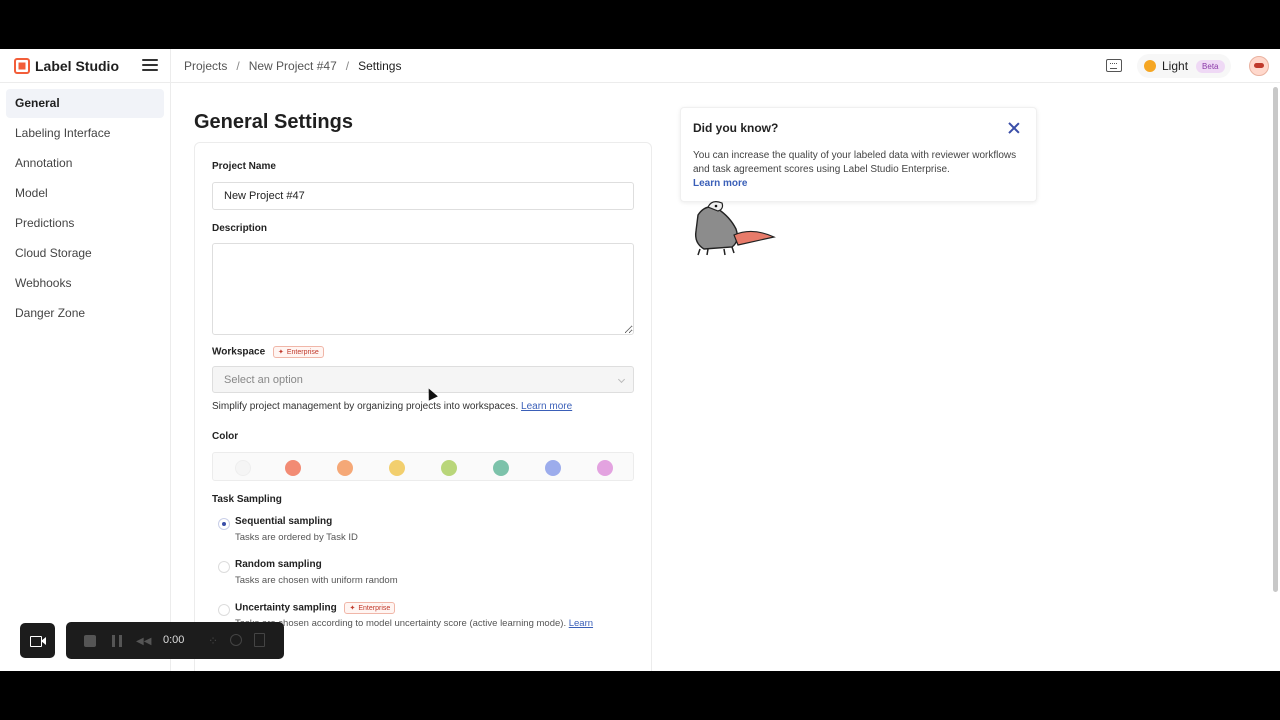 The image size is (1280, 720). Describe the element at coordinates (293, 468) in the screenshot. I see `color-swatch-red` at that location.